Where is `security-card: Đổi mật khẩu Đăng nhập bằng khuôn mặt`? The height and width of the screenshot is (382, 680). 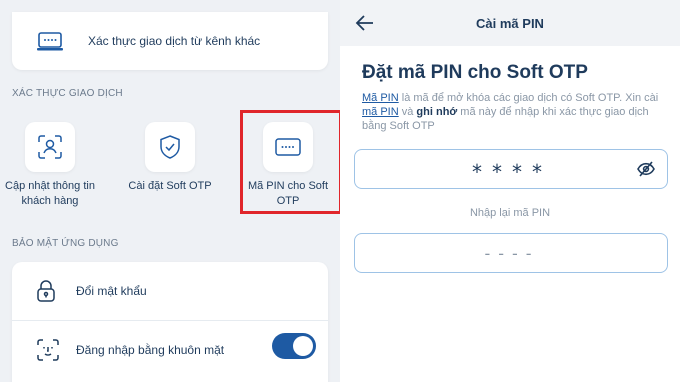 security-card: Đổi mật khẩu Đăng nhập bằng khuôn mặt is located at coordinates (170, 322).